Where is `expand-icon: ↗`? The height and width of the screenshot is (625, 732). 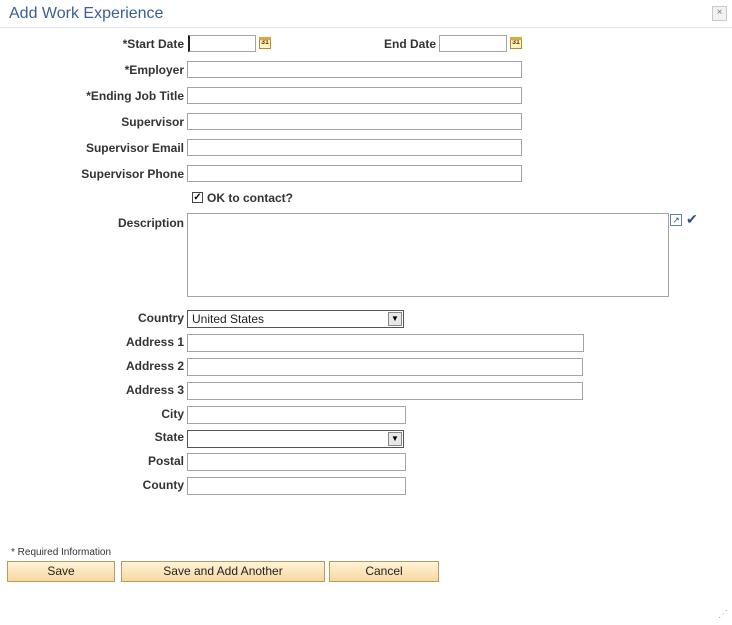
expand-icon: ↗ is located at coordinates (676, 220).